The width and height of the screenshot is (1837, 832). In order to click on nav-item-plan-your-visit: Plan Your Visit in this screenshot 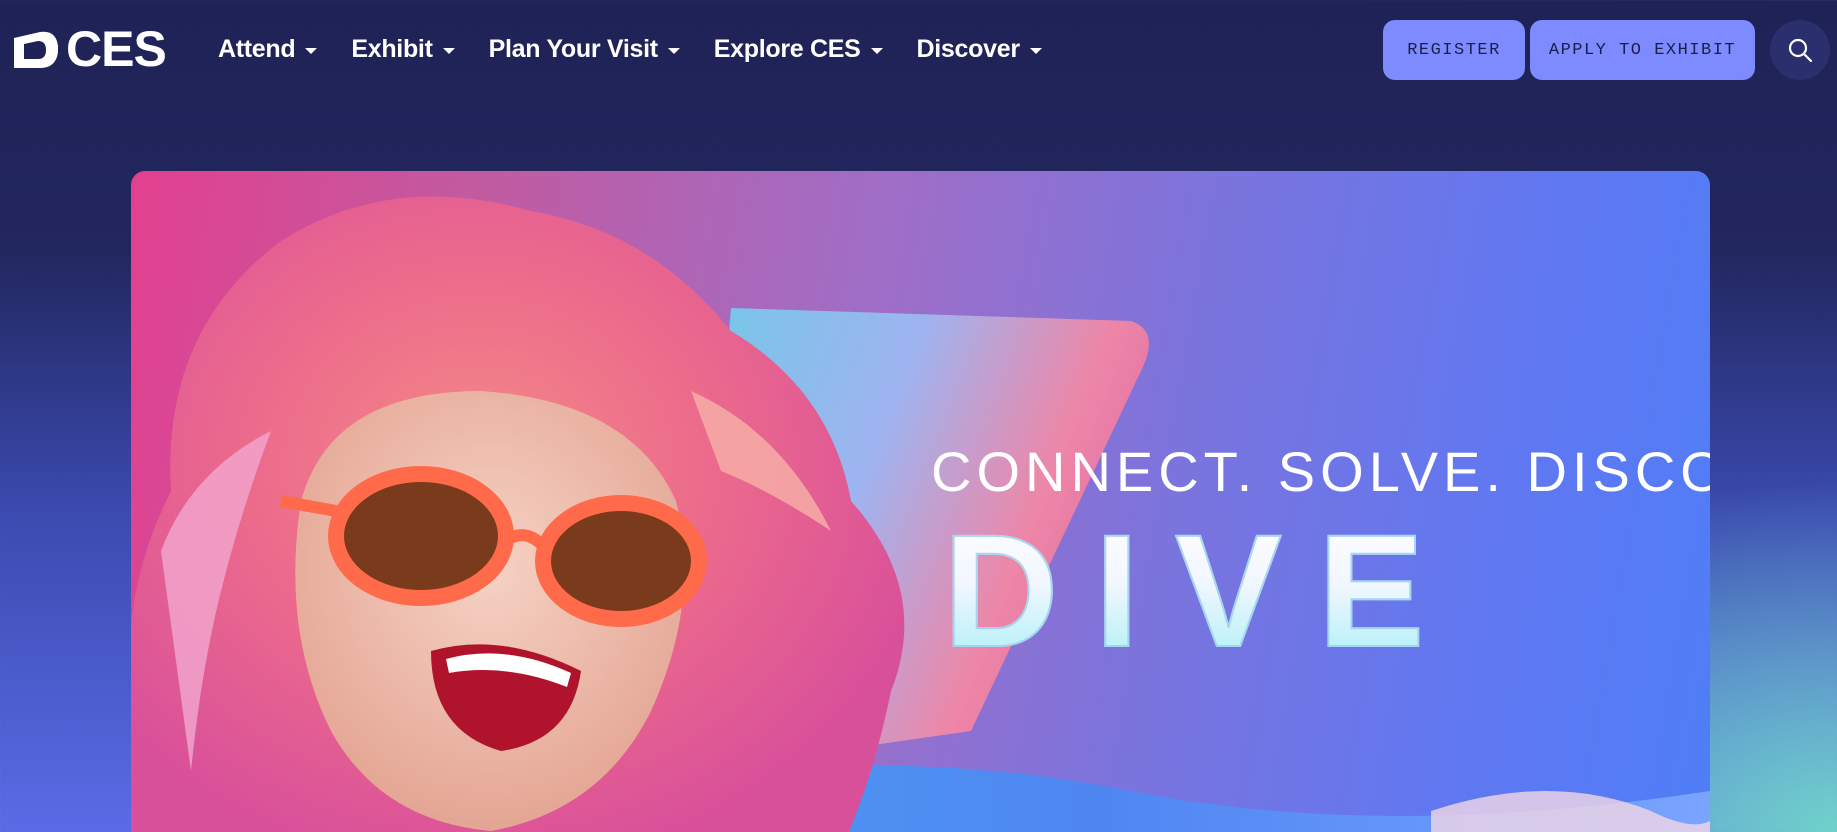, I will do `click(584, 49)`.